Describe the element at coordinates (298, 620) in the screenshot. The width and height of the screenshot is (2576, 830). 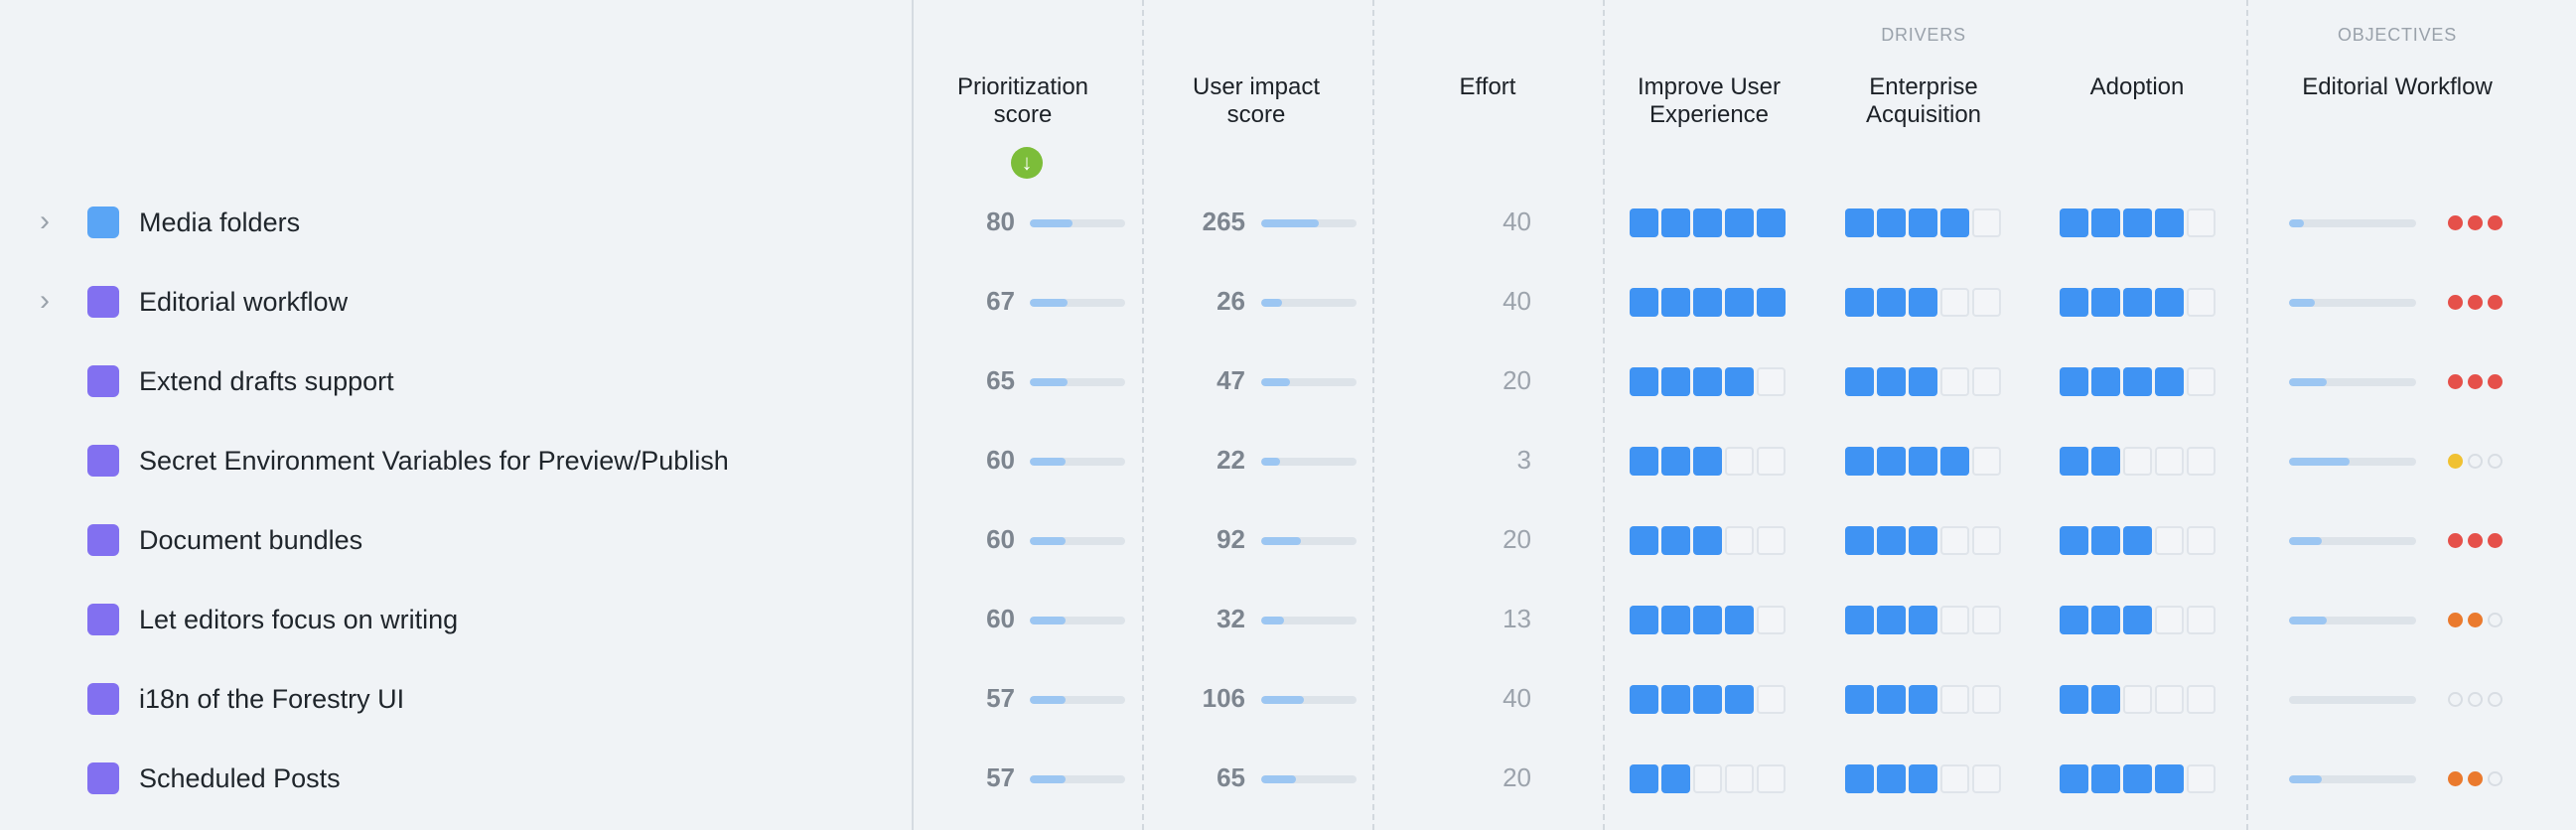
I see `row-title: Let editors focus on writing` at that location.